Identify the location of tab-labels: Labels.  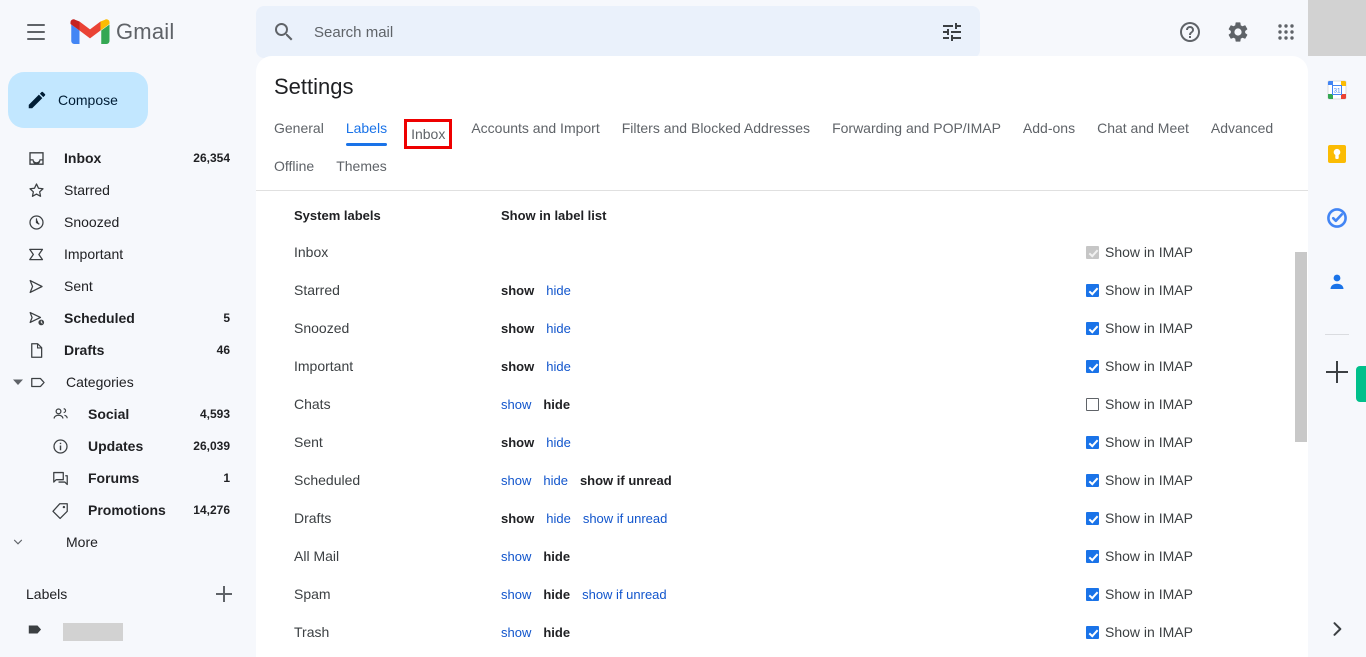
(366, 130).